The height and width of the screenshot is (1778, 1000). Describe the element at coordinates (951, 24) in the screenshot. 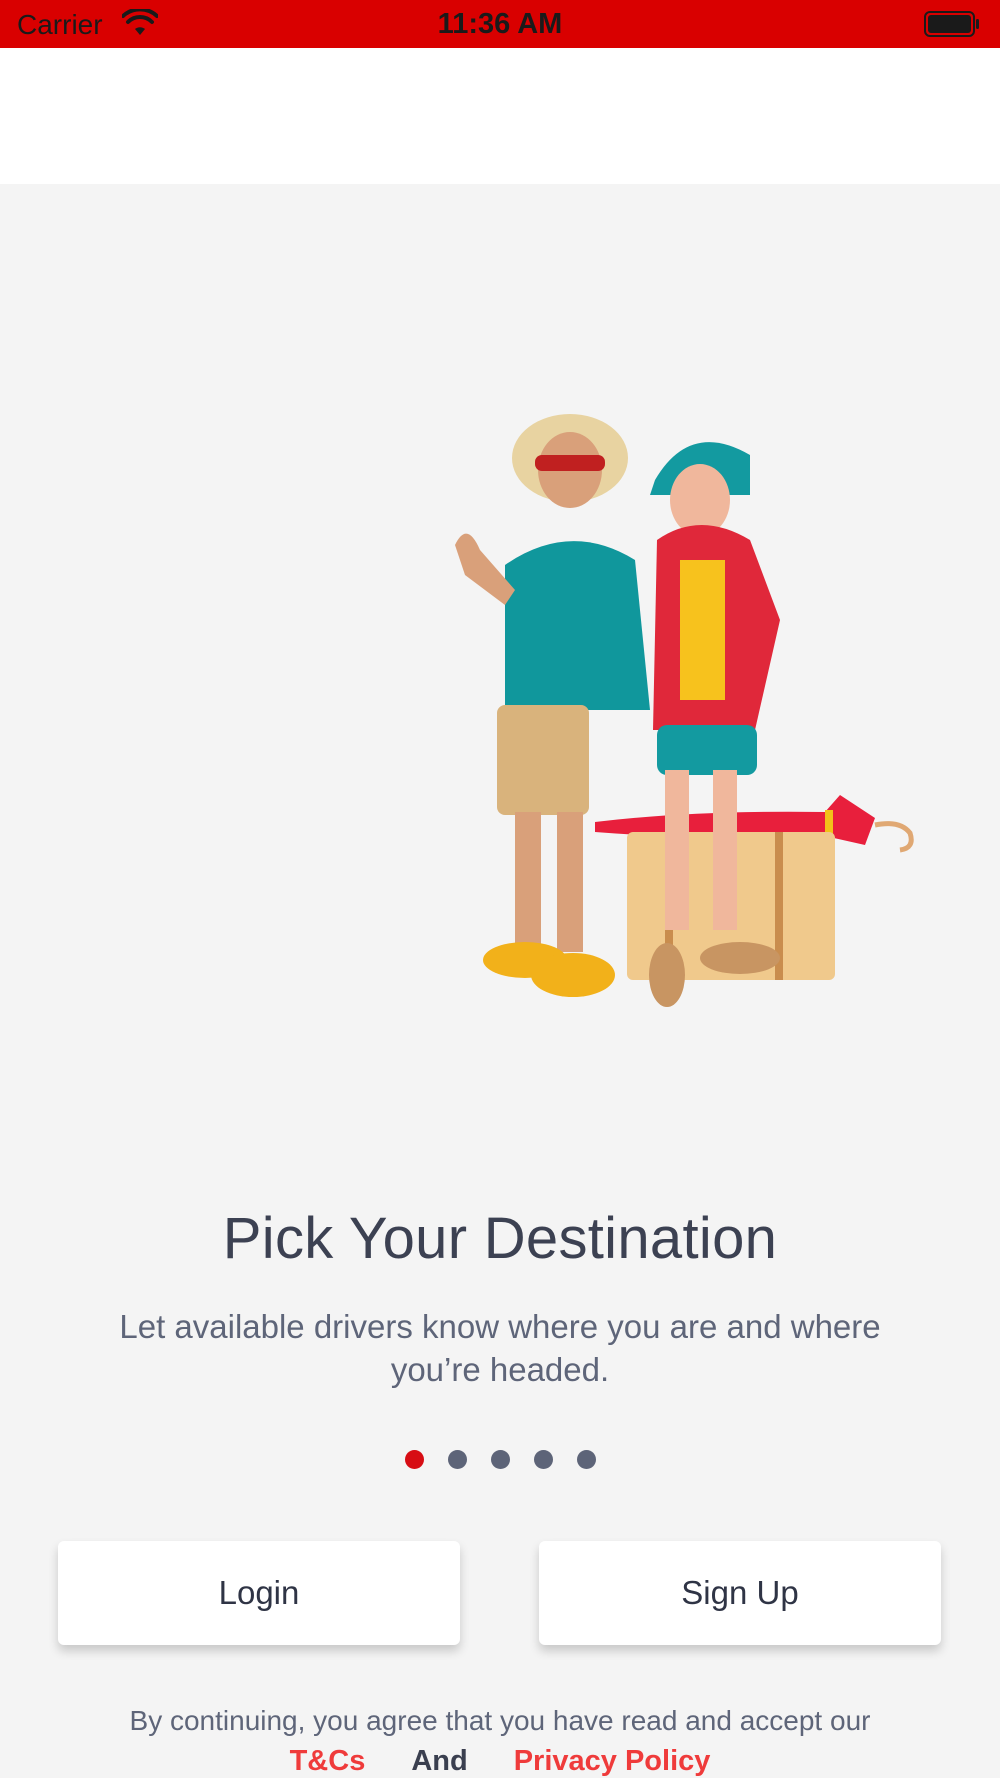

I see `battery-icon` at that location.